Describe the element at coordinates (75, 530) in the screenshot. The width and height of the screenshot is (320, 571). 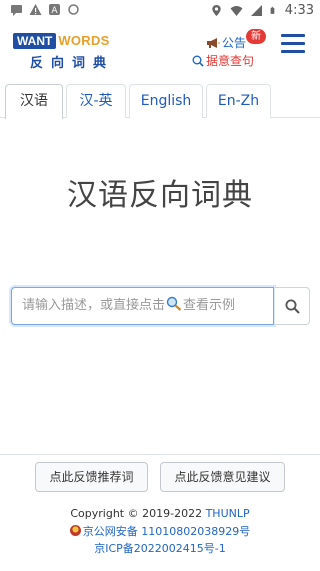
I see `police-badge-icon` at that location.